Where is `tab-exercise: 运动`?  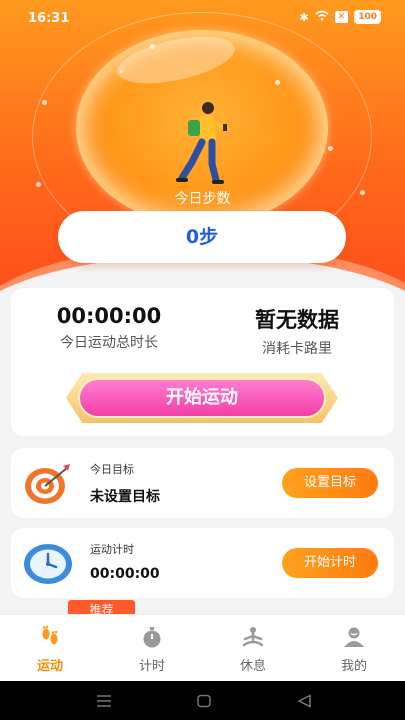
tab-exercise: 运动 is located at coordinates (50, 649).